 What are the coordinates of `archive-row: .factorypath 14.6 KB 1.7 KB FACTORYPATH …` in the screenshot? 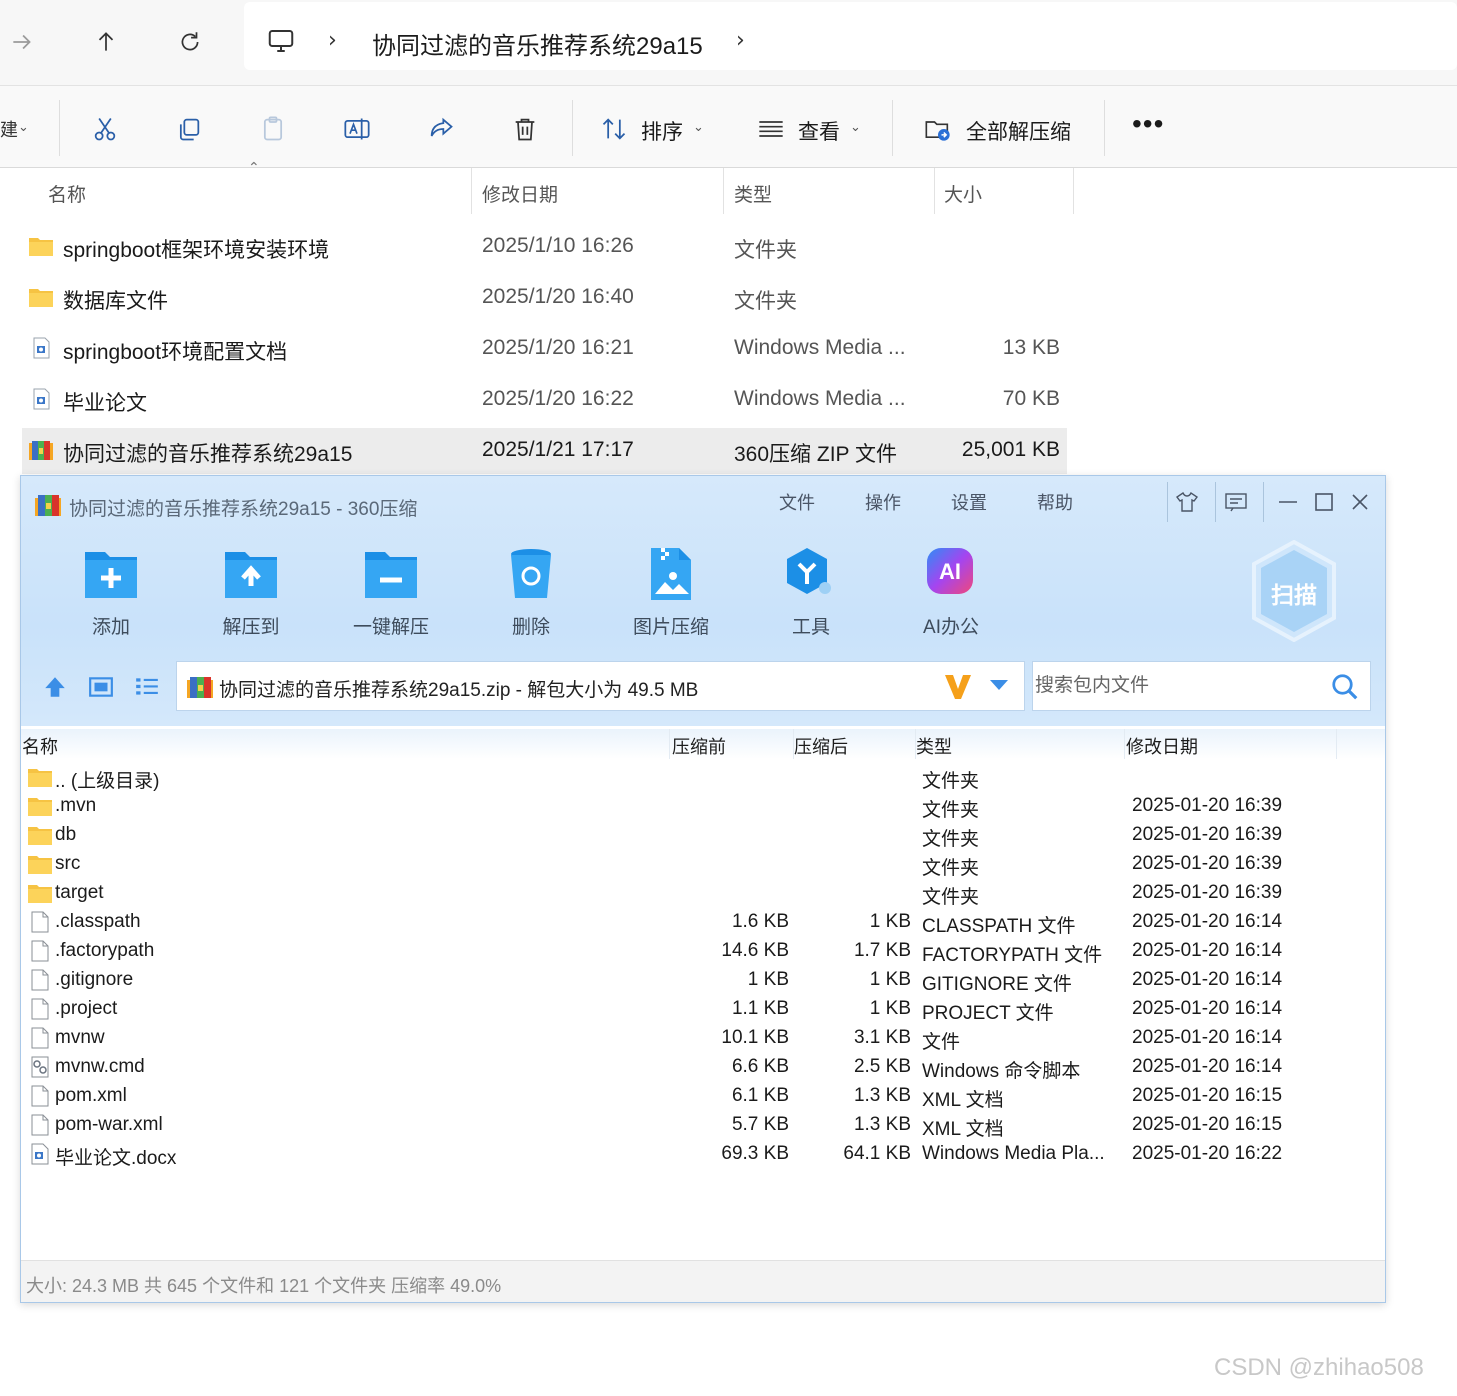 It's located at (703, 951).